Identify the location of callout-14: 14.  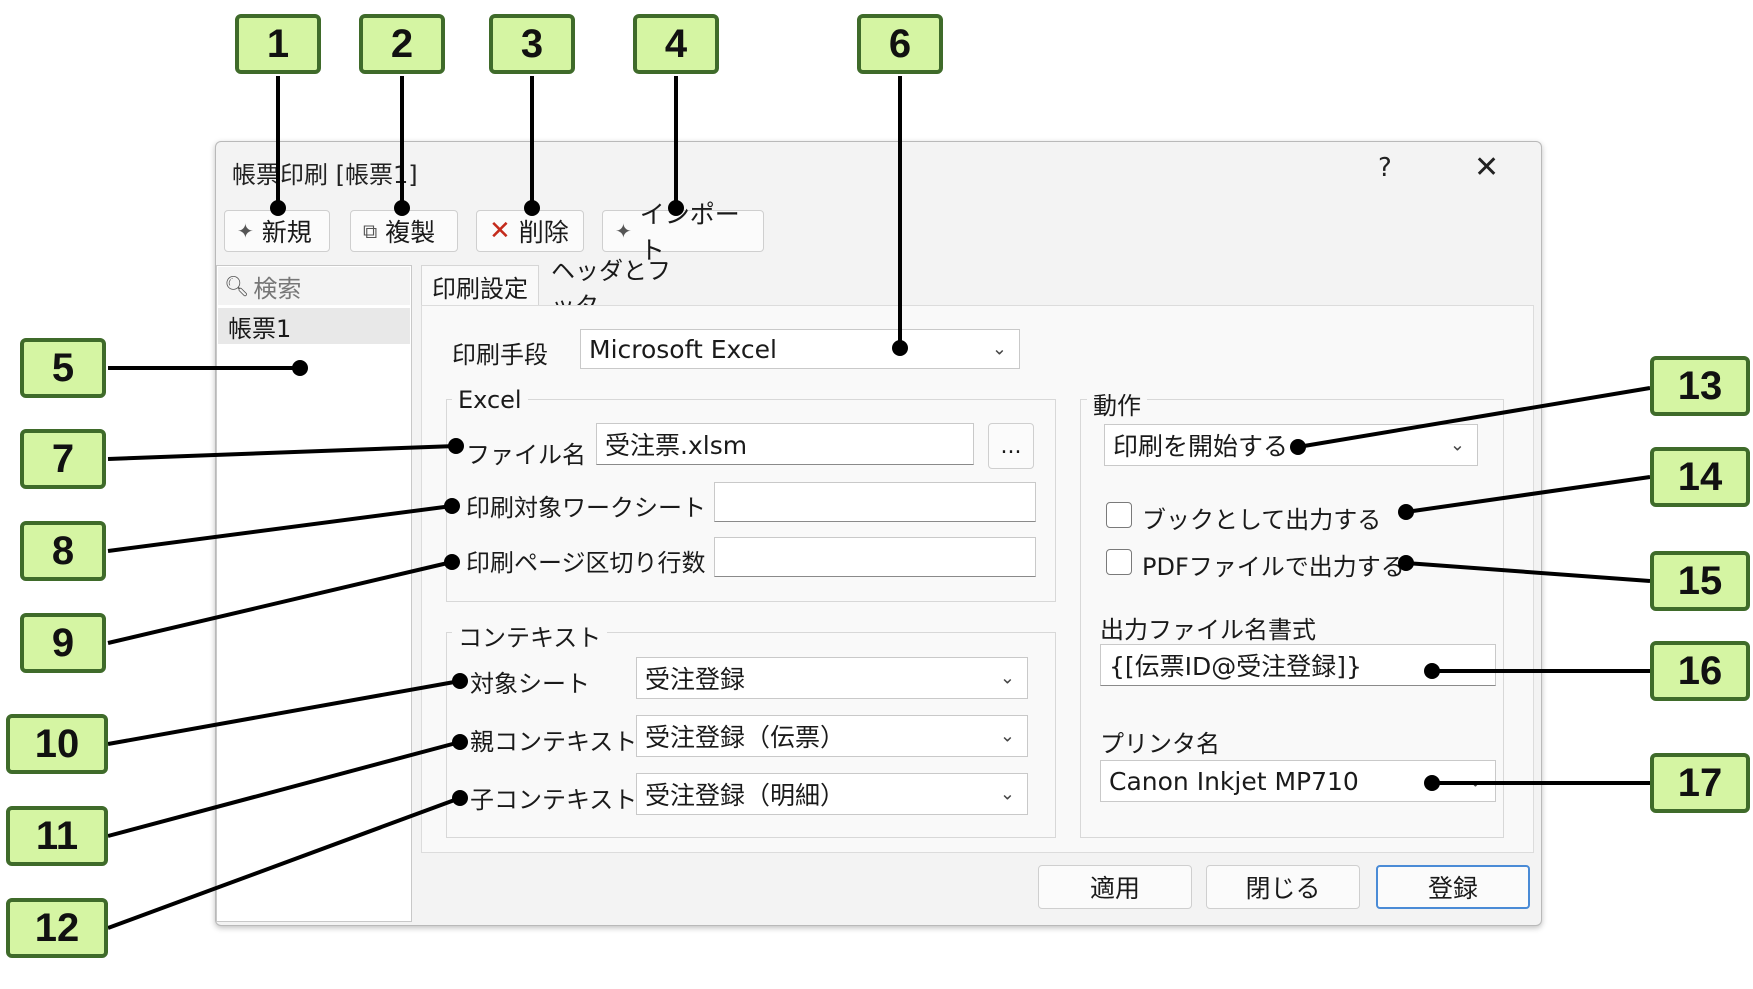
(1700, 477).